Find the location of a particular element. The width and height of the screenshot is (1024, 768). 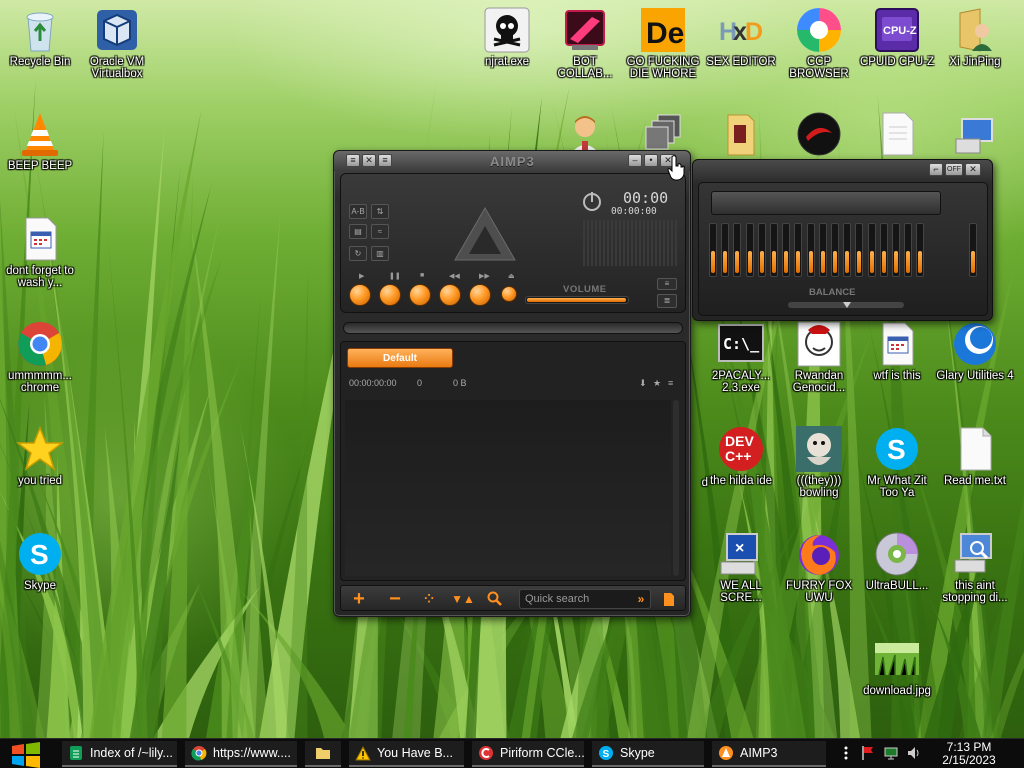

aimp-settings-button: ✕ is located at coordinates (369, 160).